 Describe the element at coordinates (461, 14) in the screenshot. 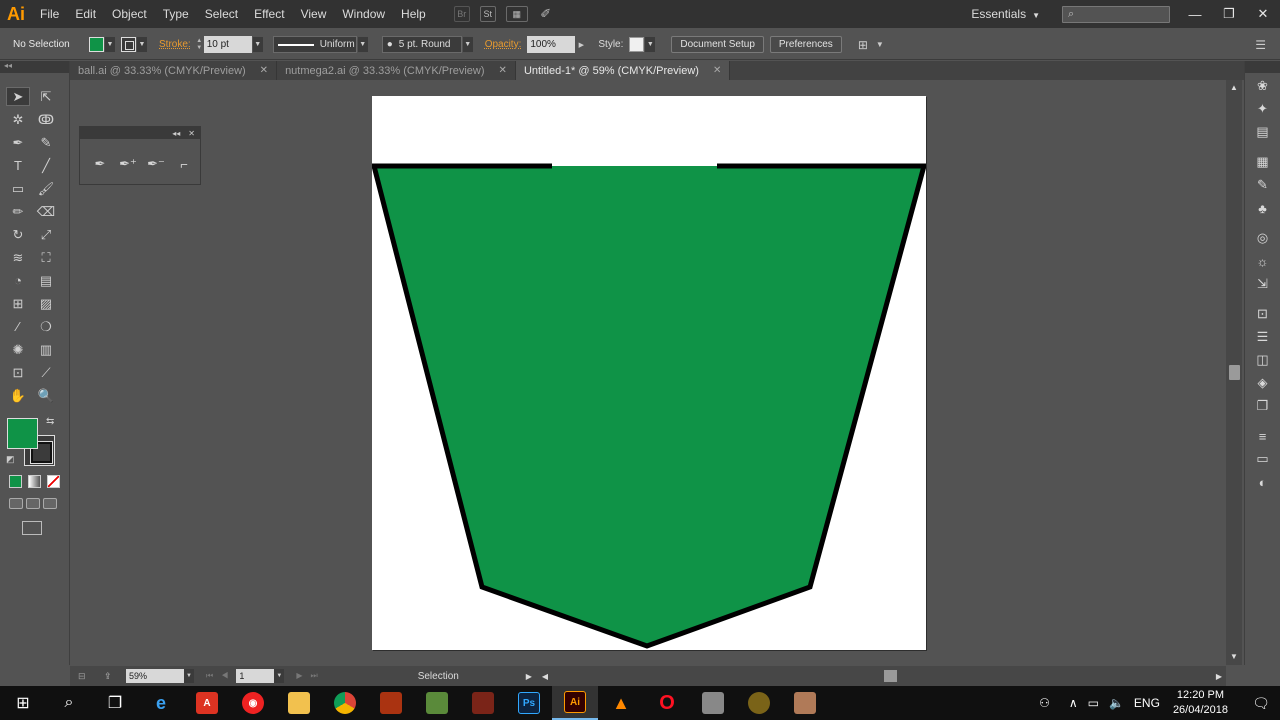

I see `bridge-icon: Br` at that location.